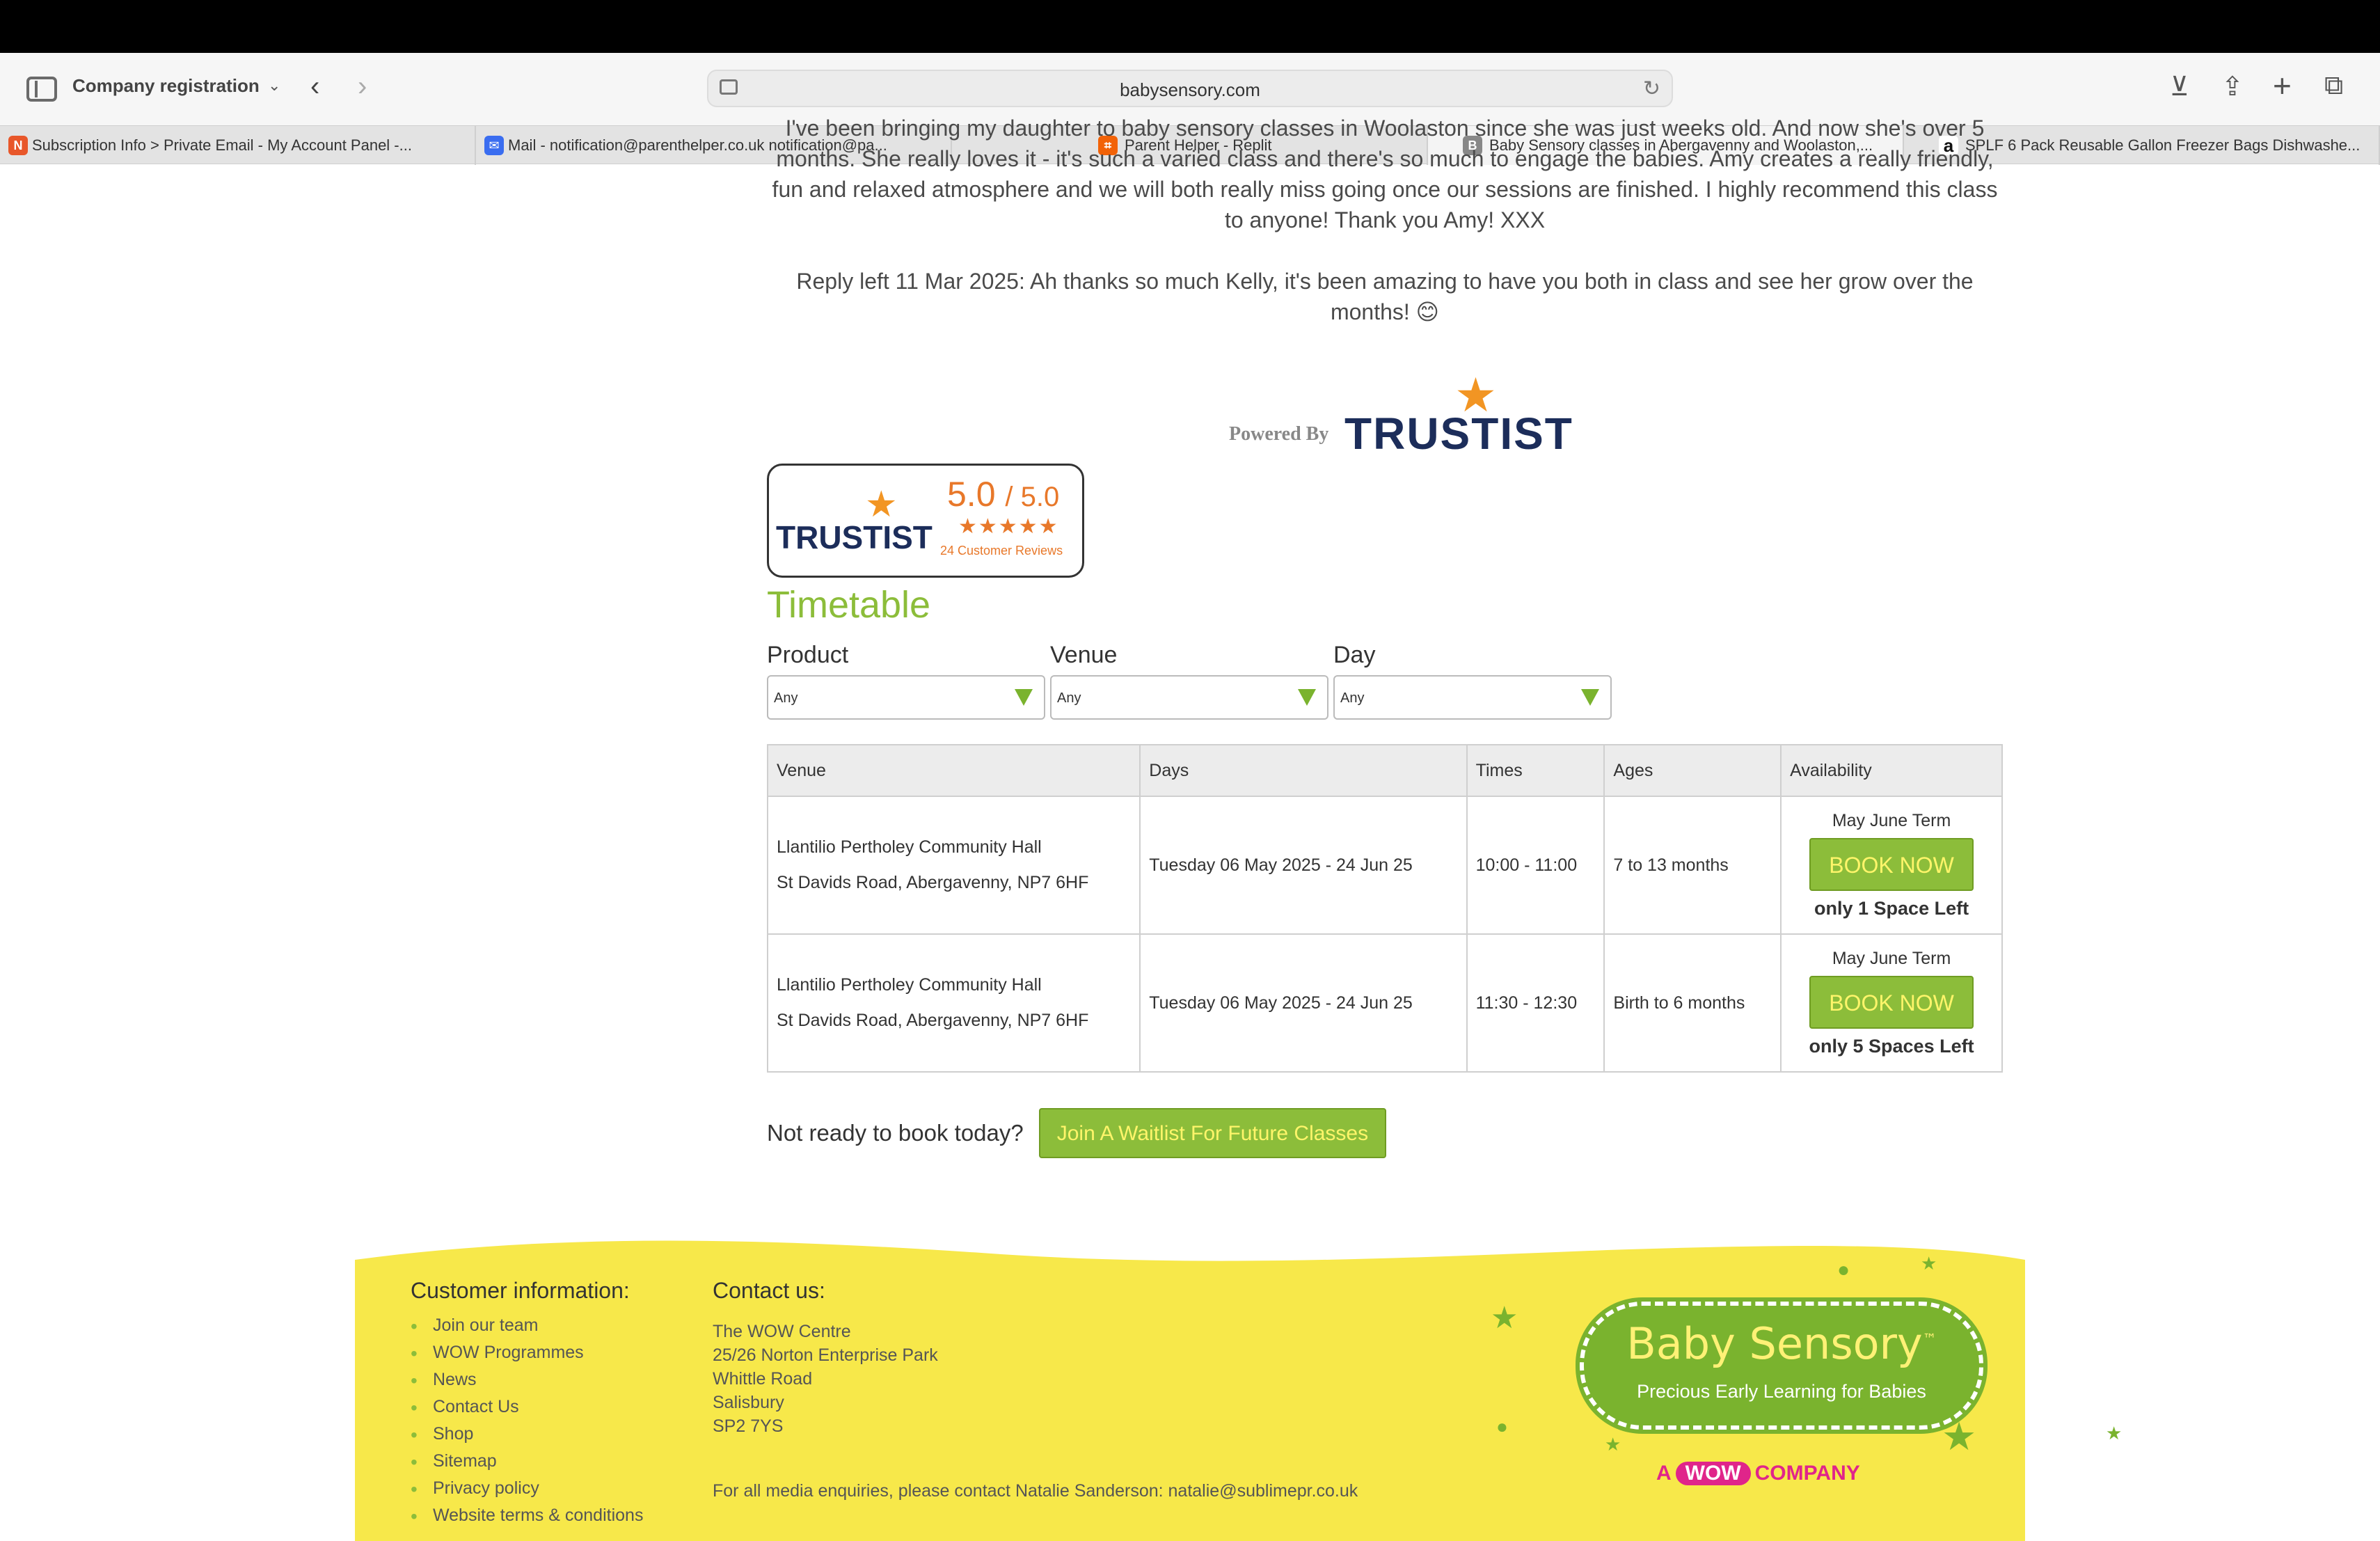  I want to click on day-filter: Day Any, so click(1473, 681).